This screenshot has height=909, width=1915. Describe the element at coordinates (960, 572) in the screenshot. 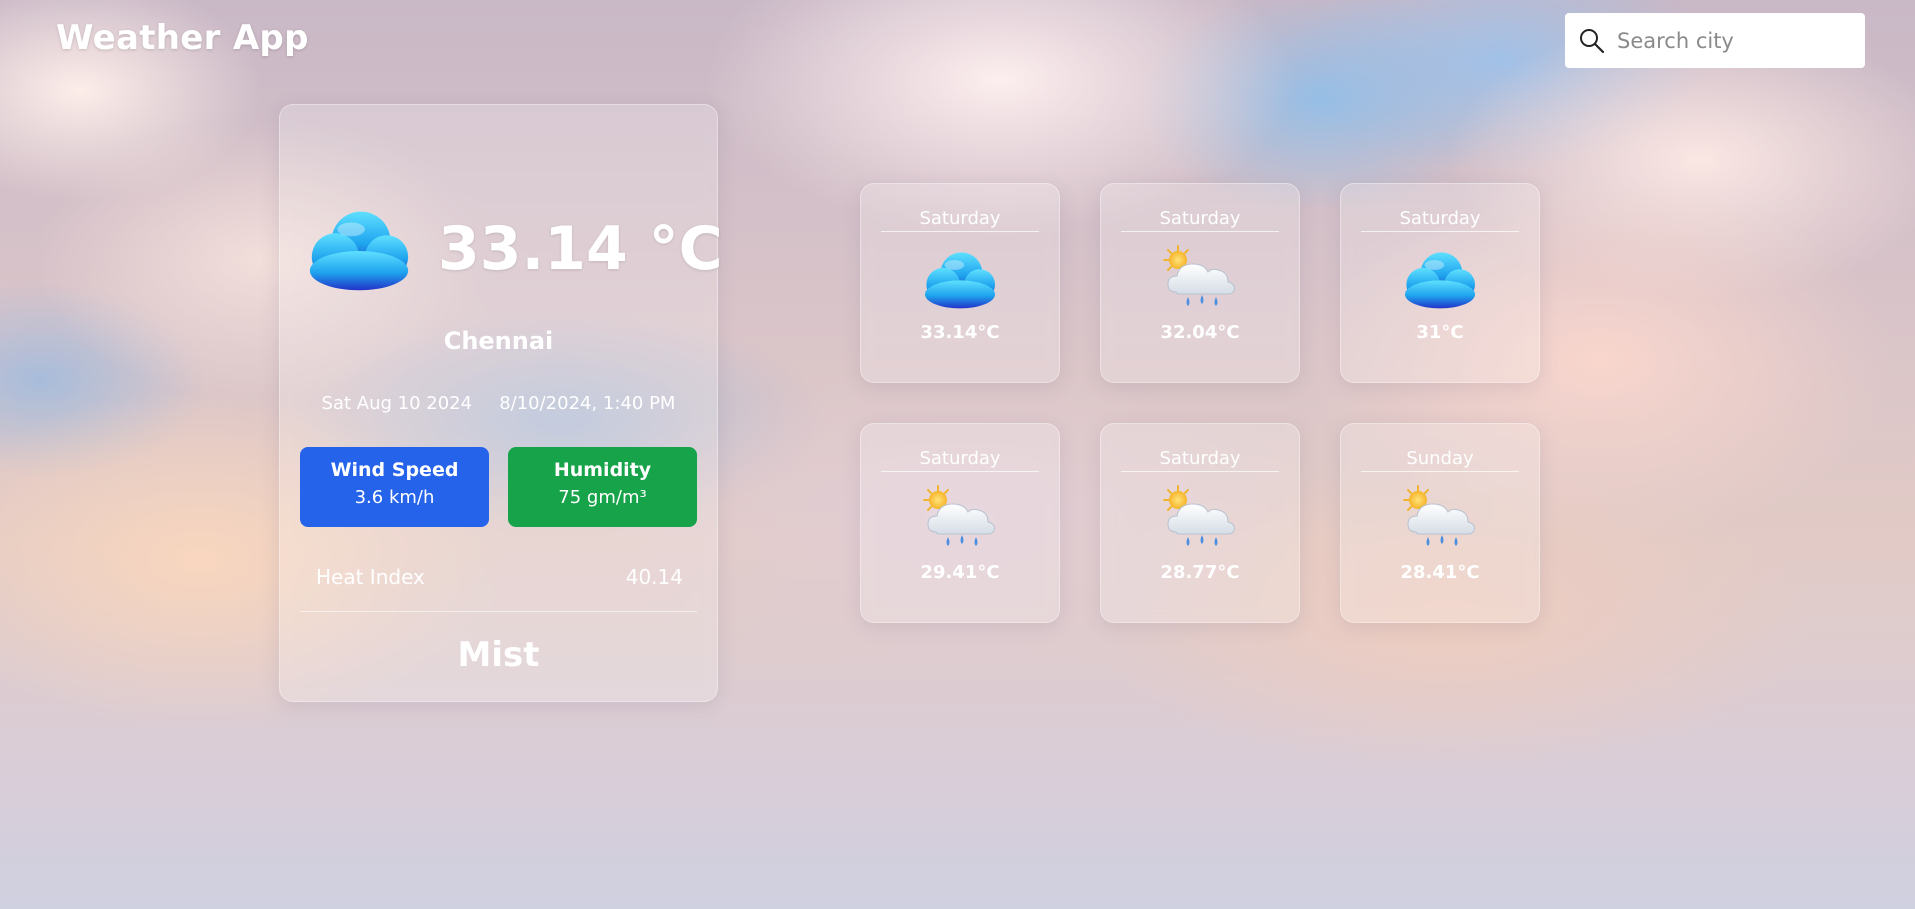

I see `forecast-temp: 29.41°C` at that location.